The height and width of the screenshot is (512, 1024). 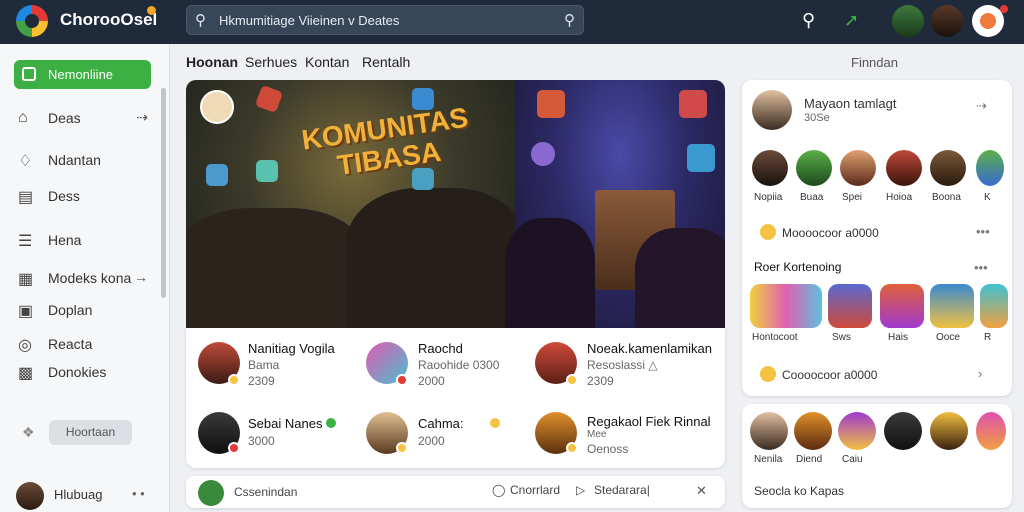 I want to click on sidebar-item-active: Nemonliine, so click(x=82, y=74).